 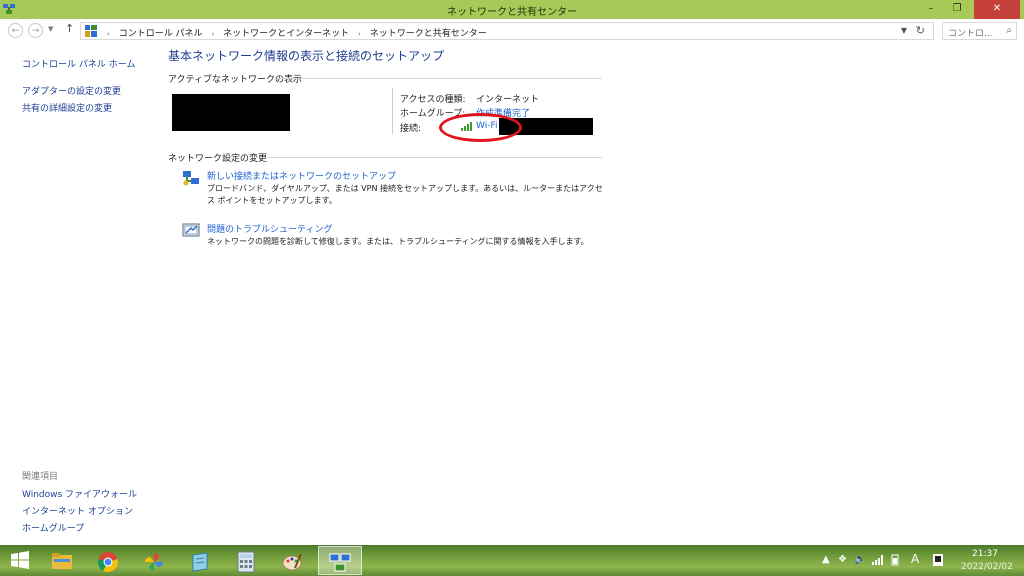 What do you see at coordinates (50, 29) in the screenshot?
I see `recent-locations-dropdown: ▼` at bounding box center [50, 29].